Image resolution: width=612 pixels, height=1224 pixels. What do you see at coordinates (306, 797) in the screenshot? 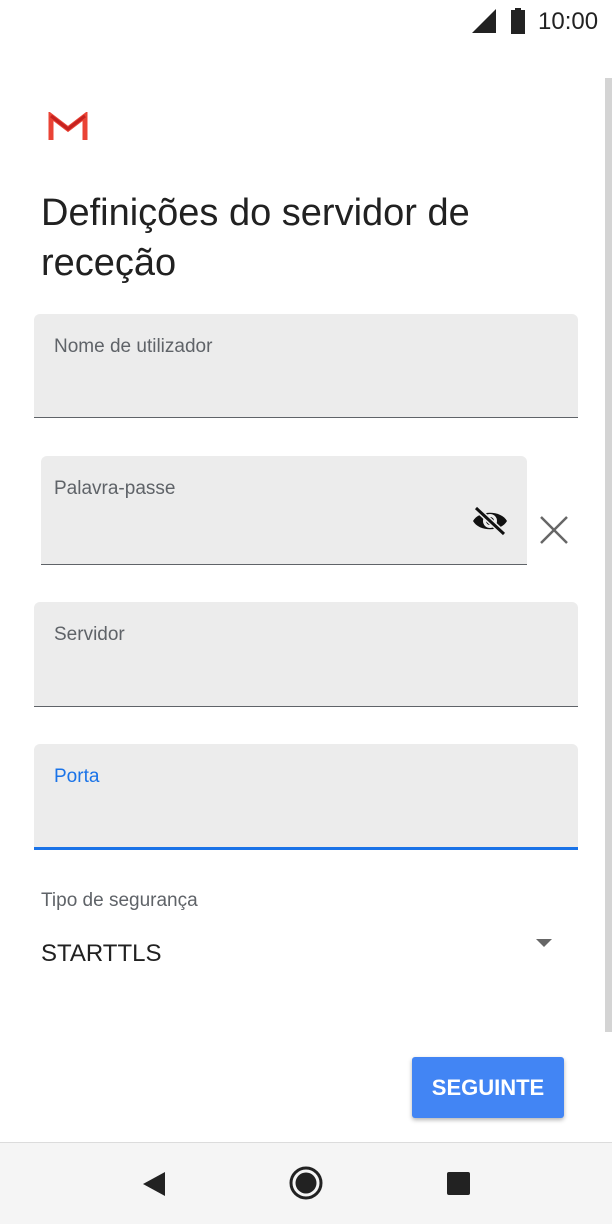
I see `port-field: Porta` at bounding box center [306, 797].